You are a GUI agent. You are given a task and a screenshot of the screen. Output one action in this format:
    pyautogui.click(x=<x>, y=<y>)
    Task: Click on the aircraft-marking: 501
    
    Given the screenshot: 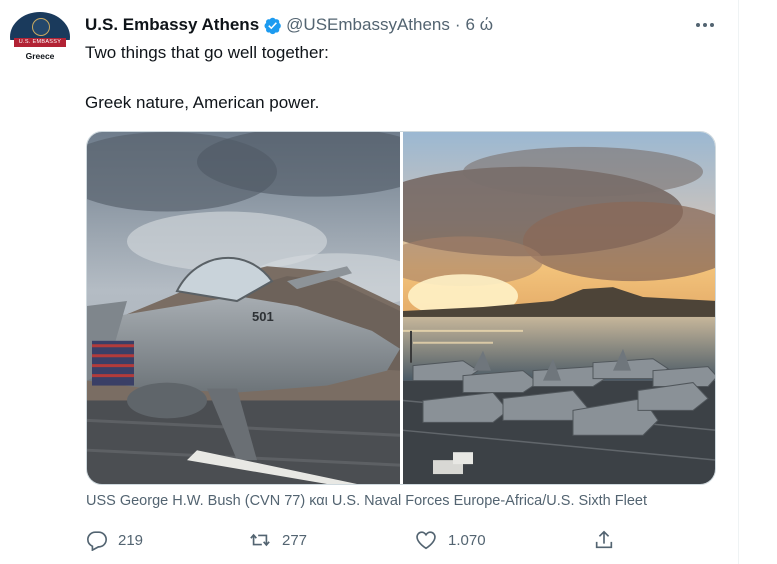 What is the action you would take?
    pyautogui.click(x=263, y=316)
    